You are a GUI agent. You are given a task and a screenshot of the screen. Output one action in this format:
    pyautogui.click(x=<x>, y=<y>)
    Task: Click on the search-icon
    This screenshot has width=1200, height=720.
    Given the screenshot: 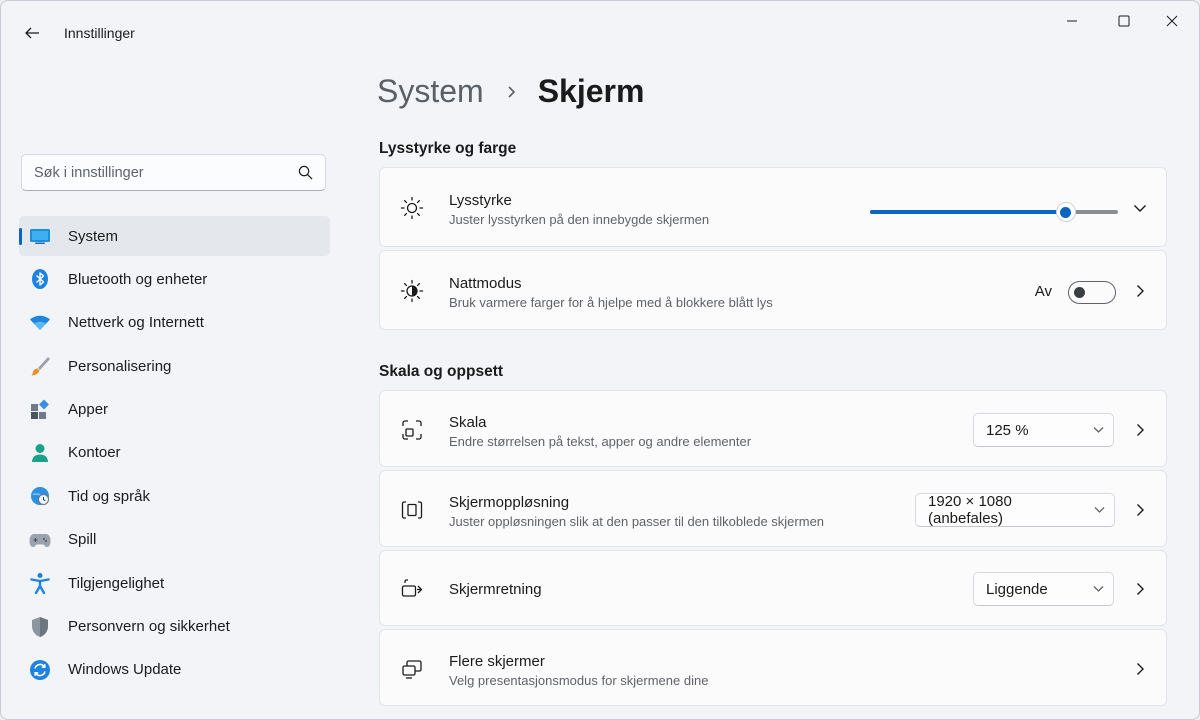 What is the action you would take?
    pyautogui.click(x=305, y=172)
    